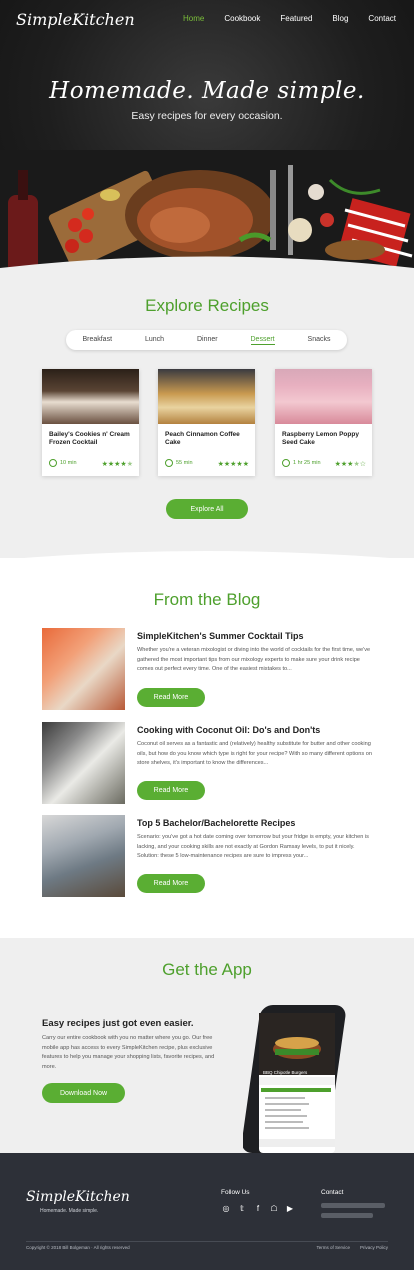 The height and width of the screenshot is (1270, 414). Describe the element at coordinates (207, 91) in the screenshot. I see `hero-title: Homemade. Made simple.` at that location.